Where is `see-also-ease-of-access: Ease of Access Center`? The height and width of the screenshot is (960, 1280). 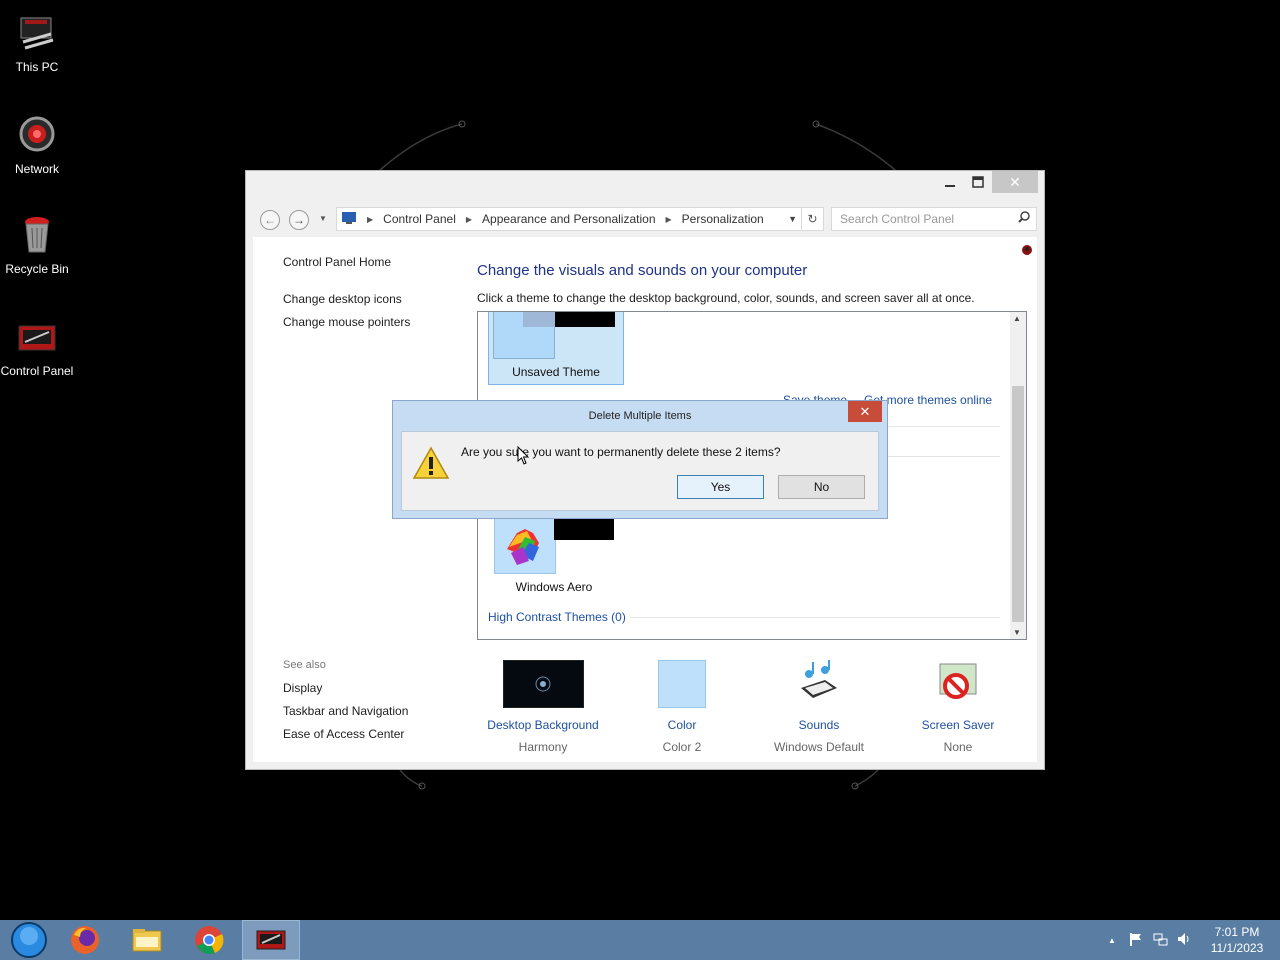 see-also-ease-of-access: Ease of Access Center is located at coordinates (345, 734).